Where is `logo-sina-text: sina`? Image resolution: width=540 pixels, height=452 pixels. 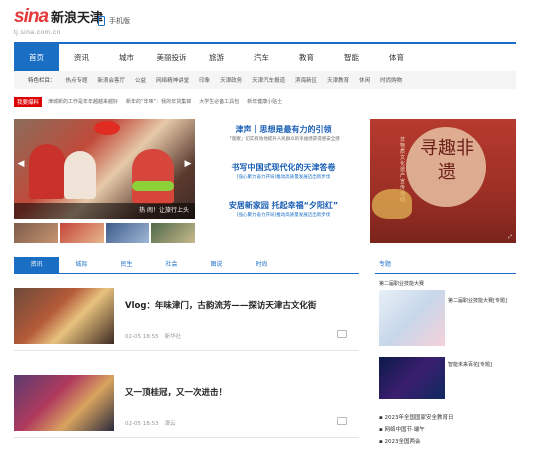
logo-sina-text: sina is located at coordinates (31, 16).